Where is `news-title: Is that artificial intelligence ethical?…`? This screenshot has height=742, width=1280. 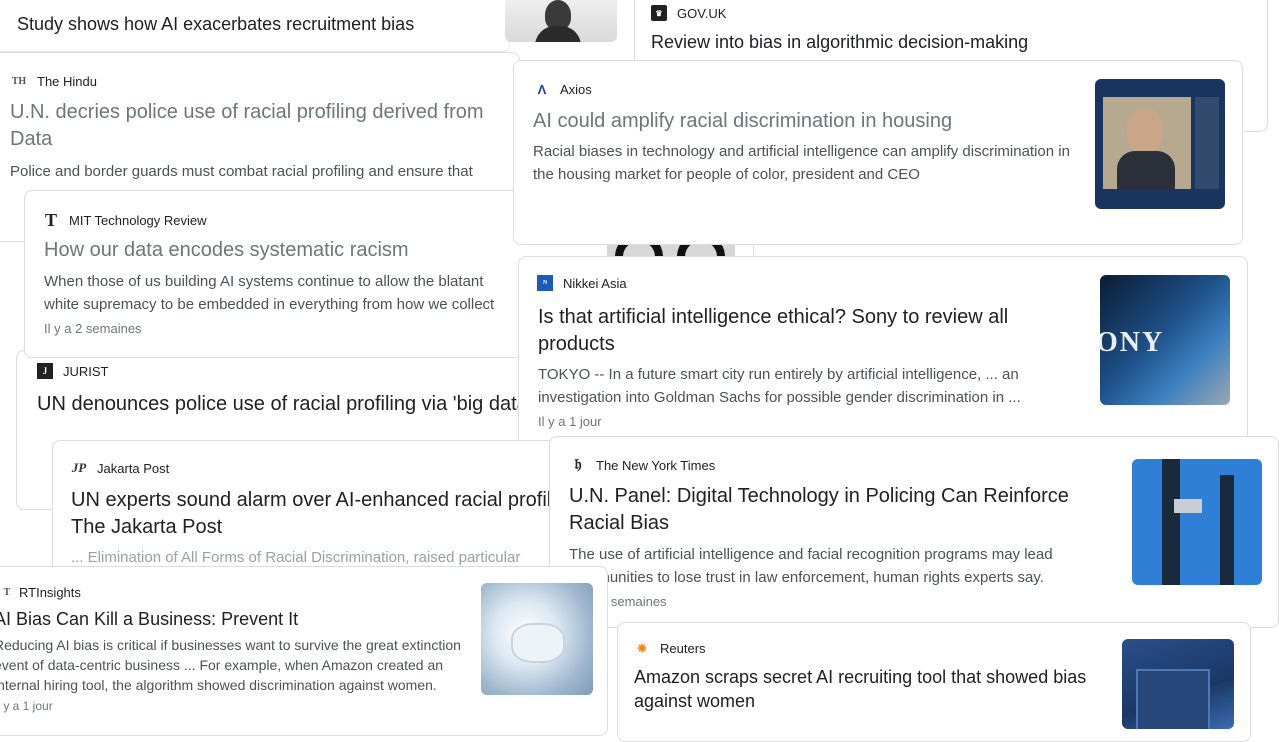 news-title: Is that artificial intelligence ethical?… is located at coordinates (798, 331).